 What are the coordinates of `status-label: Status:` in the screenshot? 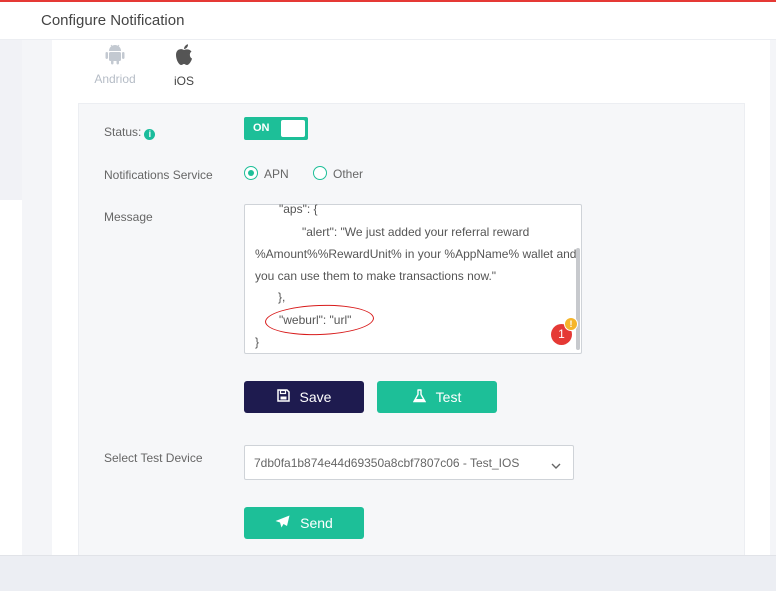 It's located at (123, 132).